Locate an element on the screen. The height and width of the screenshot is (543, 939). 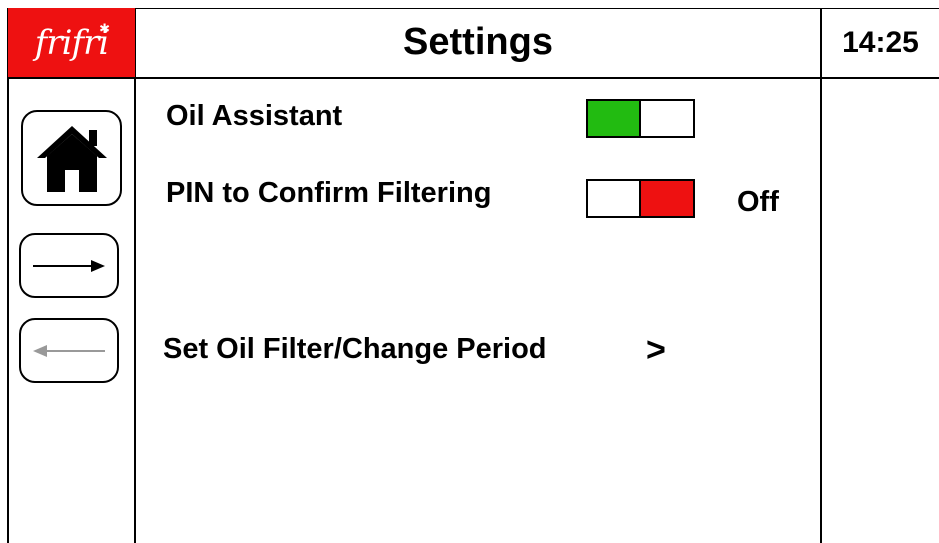
pin-confirm-toggle is located at coordinates (640, 198).